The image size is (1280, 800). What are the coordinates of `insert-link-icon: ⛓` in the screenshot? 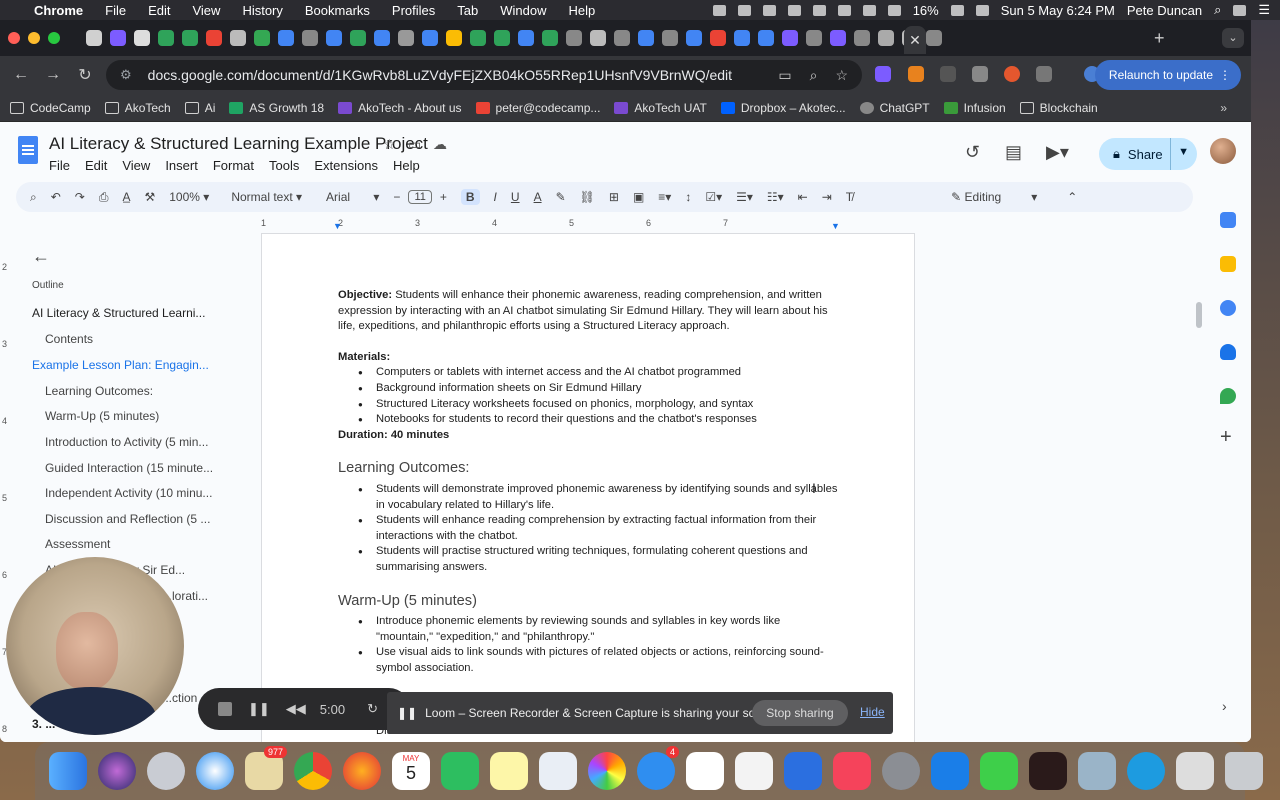 It's located at (587, 197).